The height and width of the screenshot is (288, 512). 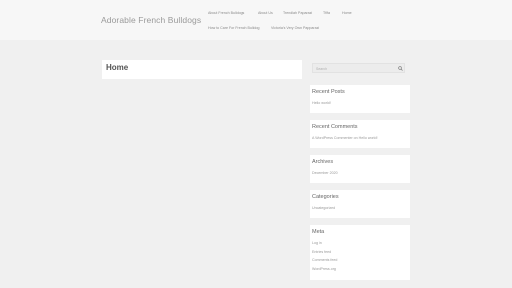 I want to click on nav-item-tfifa: Tfifa, so click(x=326, y=13).